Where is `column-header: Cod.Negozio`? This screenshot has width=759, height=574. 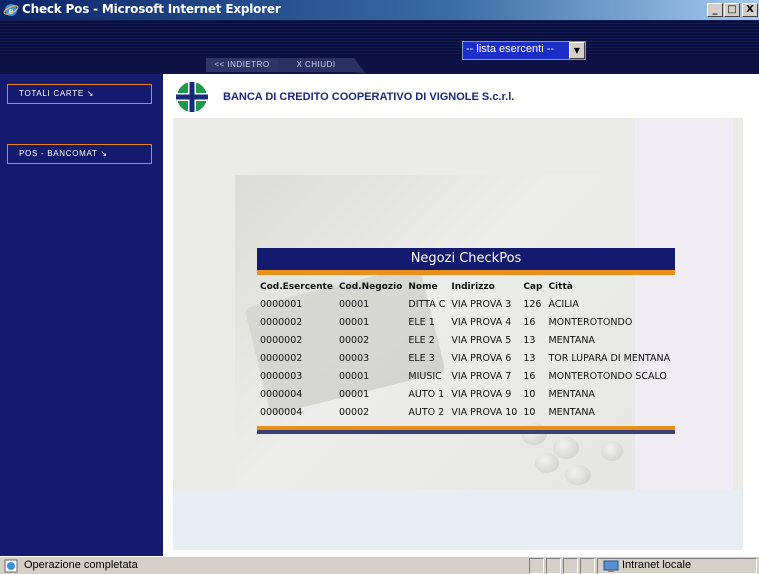
column-header: Cod.Negozio is located at coordinates (370, 286).